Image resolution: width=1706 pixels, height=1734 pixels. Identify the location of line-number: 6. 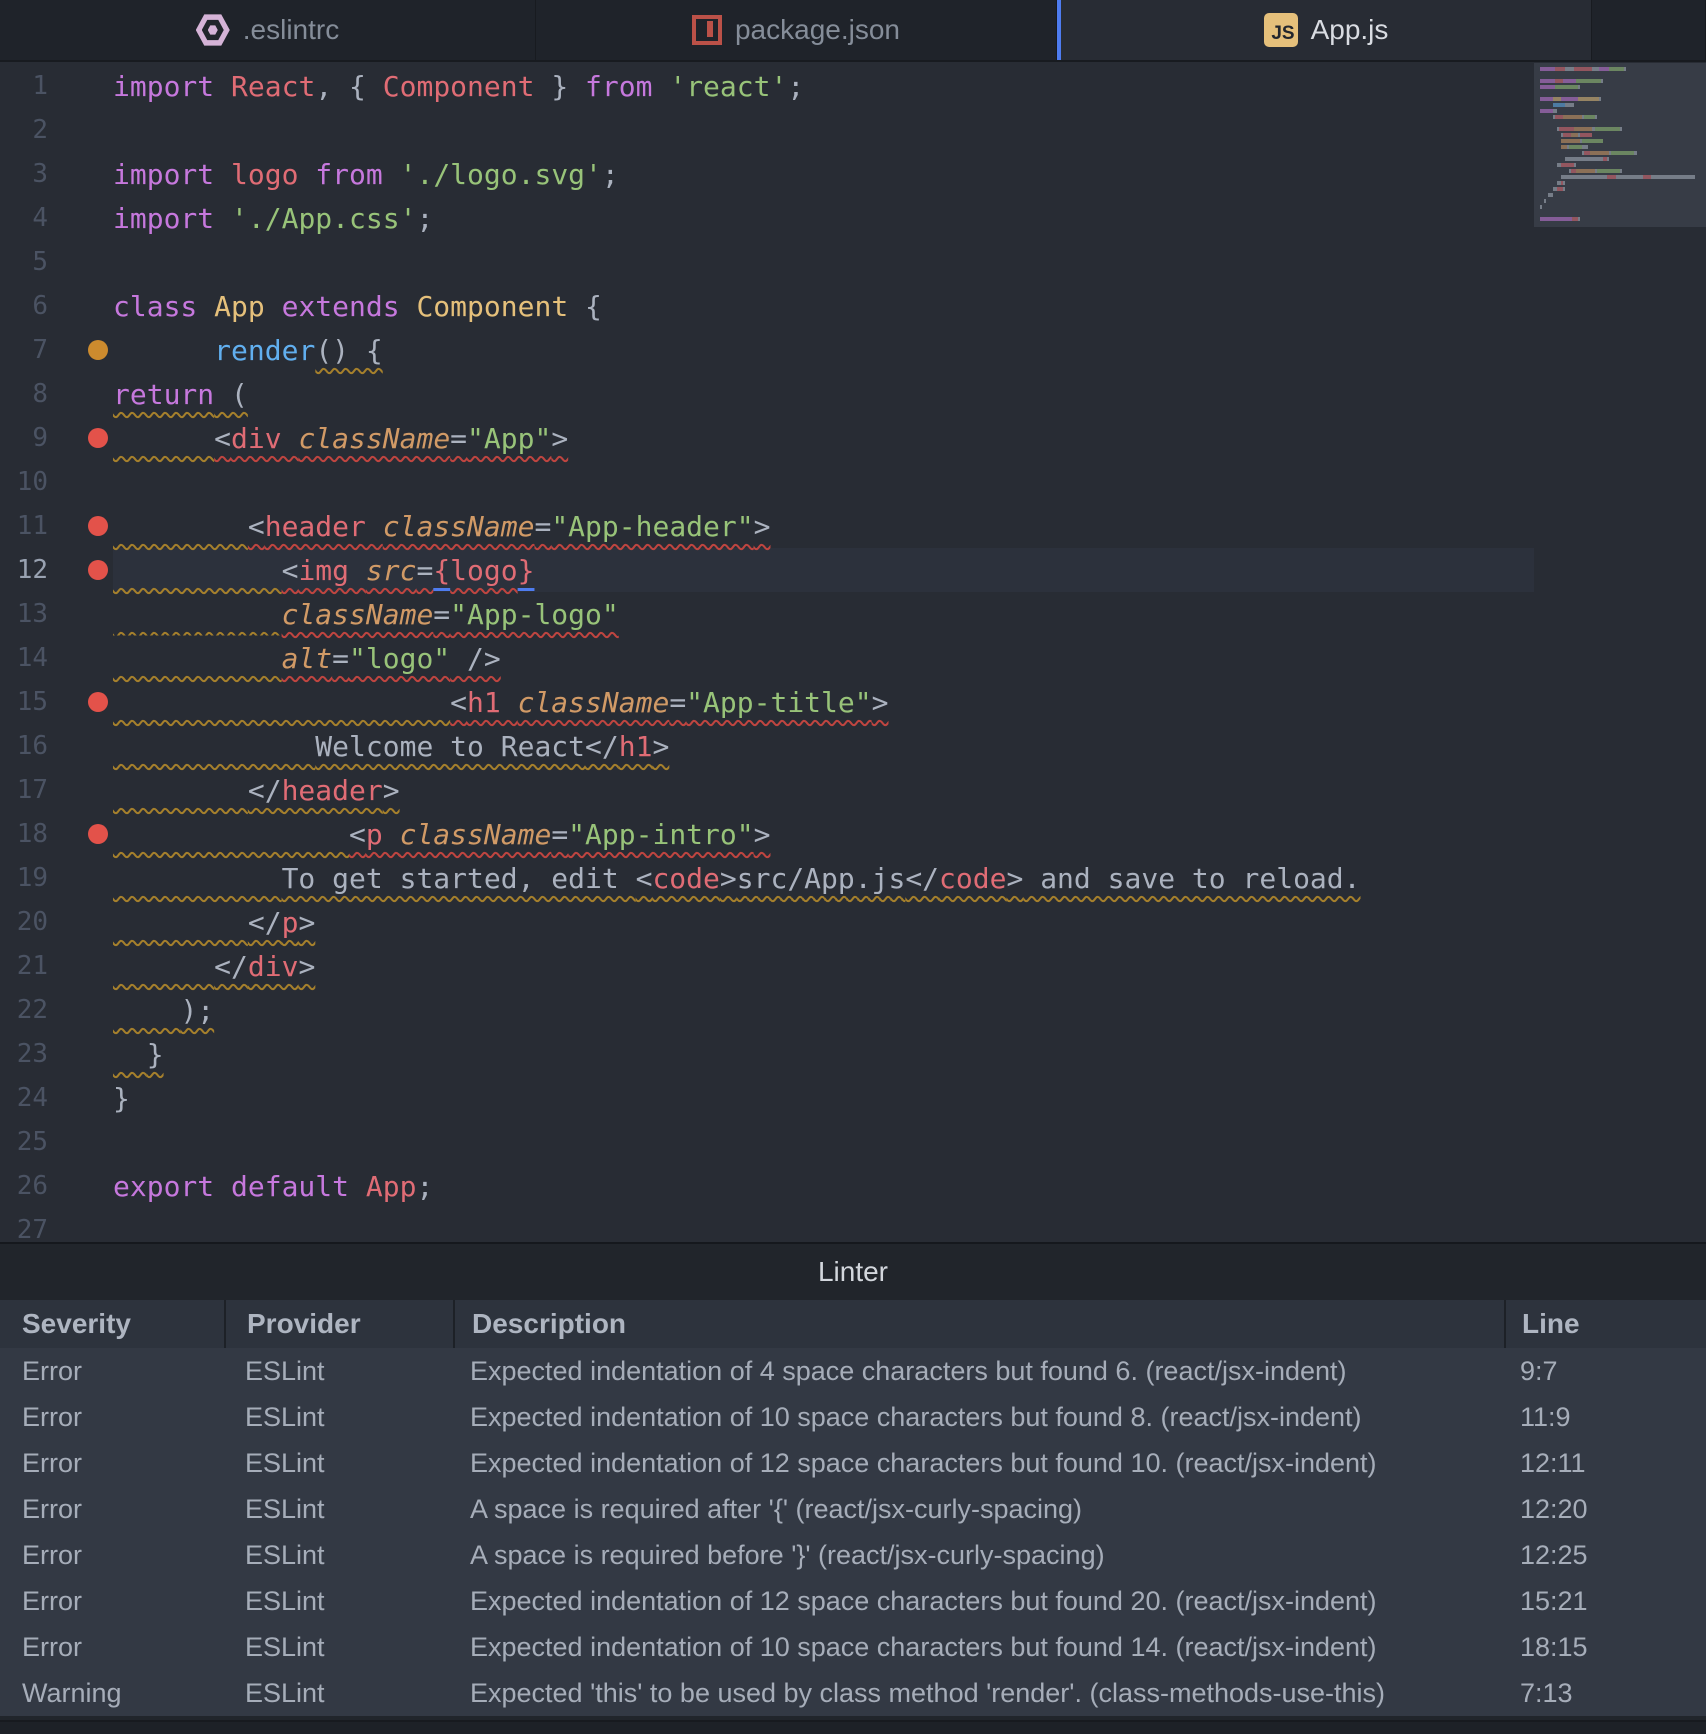
(40, 306).